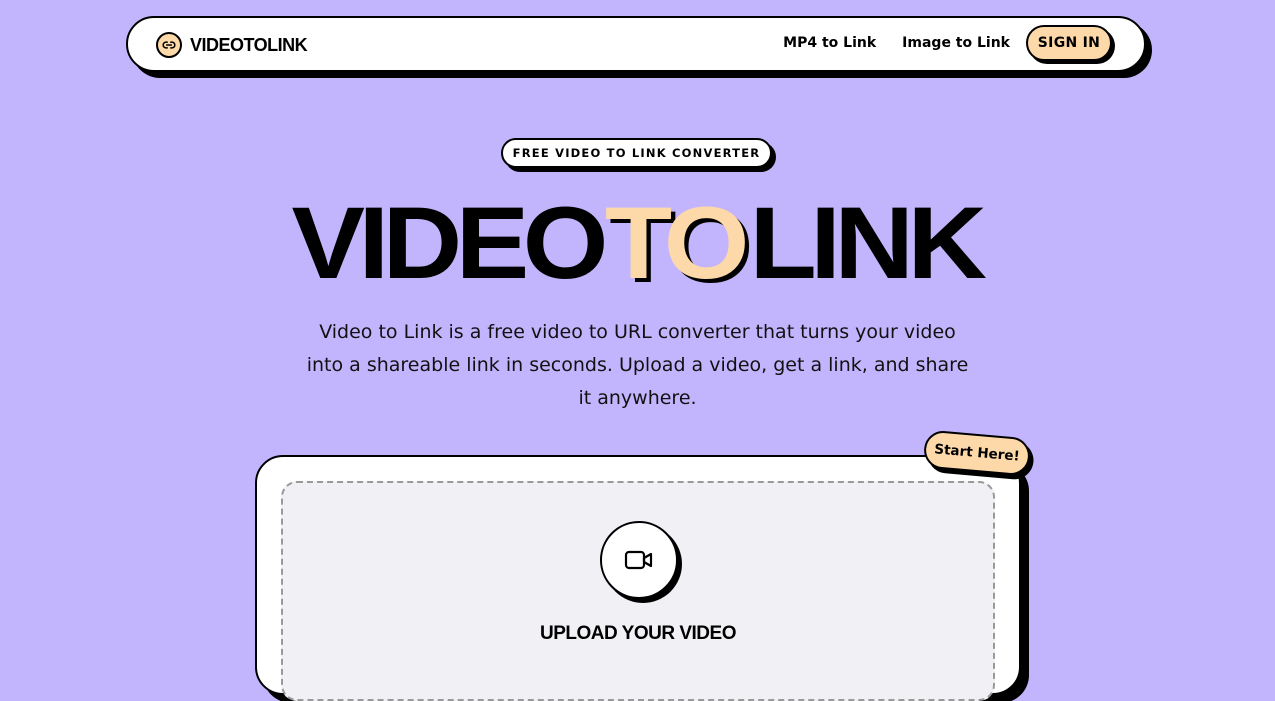  I want to click on upload-title: UPLOAD YOUR VIDEO, so click(638, 633).